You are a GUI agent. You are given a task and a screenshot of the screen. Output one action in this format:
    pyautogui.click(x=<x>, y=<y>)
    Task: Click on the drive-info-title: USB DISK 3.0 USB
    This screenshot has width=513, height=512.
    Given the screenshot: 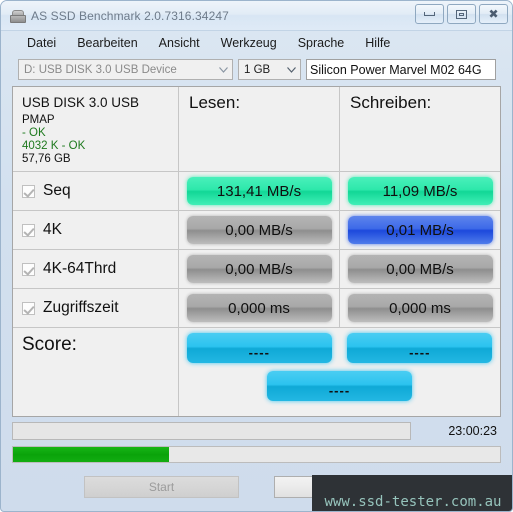 What is the action you would take?
    pyautogui.click(x=81, y=102)
    